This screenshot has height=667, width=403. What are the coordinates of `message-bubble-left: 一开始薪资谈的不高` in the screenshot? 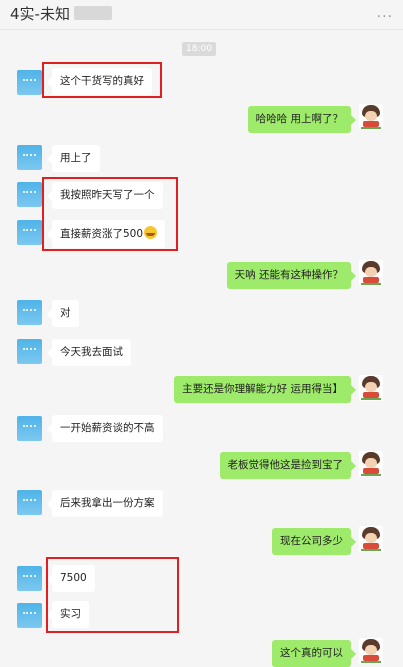 It's located at (105, 428).